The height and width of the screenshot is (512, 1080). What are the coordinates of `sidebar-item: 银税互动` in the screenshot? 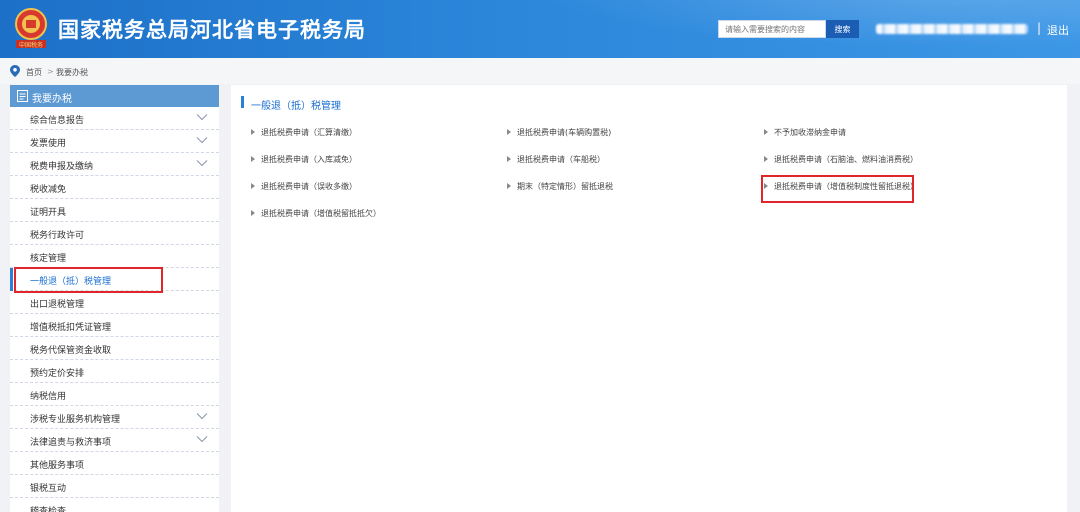 It's located at (114, 486).